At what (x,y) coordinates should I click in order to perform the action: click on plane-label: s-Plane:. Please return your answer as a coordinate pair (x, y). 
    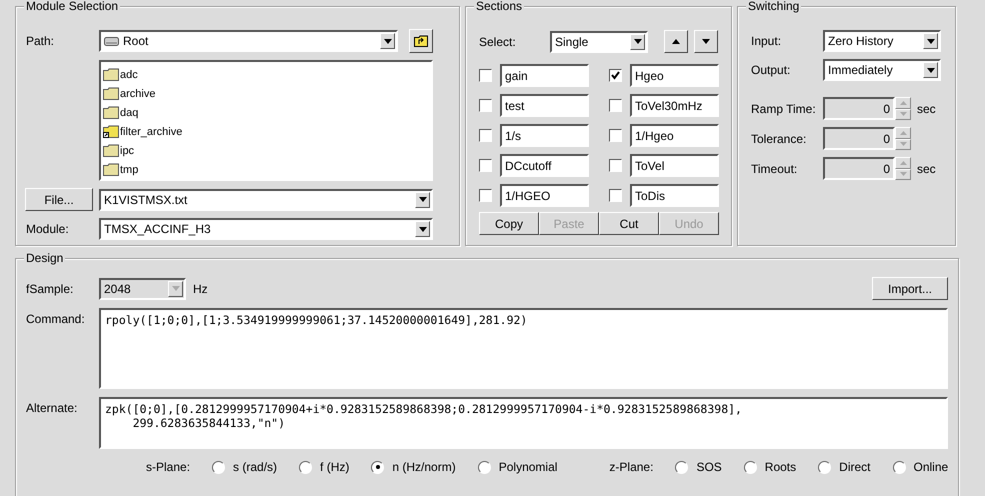
    Looking at the image, I should click on (168, 467).